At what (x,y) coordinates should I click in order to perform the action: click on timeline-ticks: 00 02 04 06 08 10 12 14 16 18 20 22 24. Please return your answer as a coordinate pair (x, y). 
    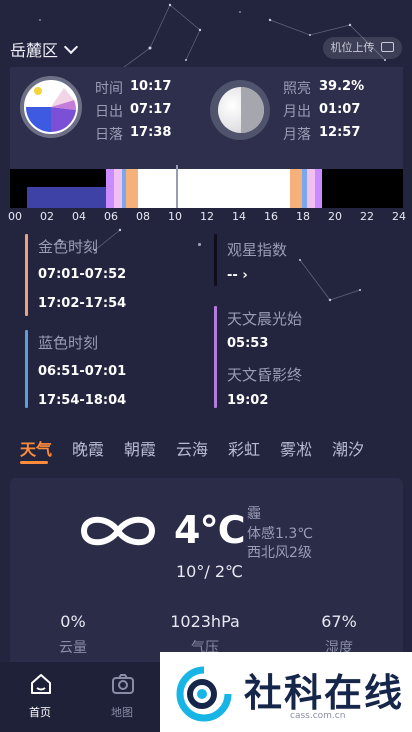
    Looking at the image, I should click on (206, 216).